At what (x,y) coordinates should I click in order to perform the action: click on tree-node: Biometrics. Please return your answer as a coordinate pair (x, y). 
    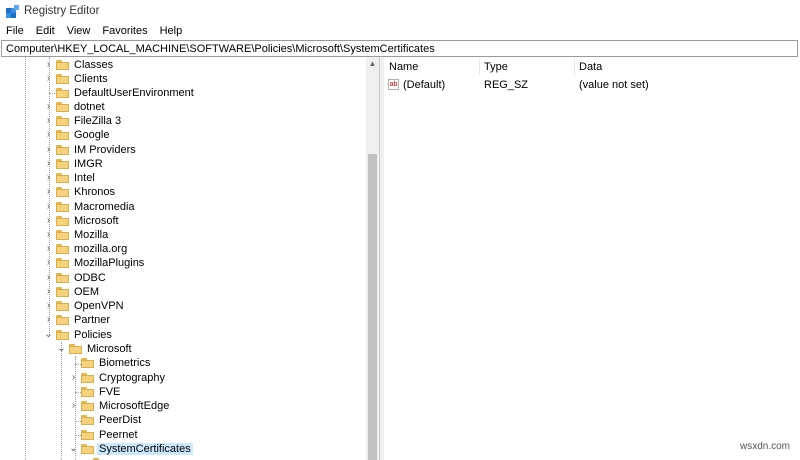
    Looking at the image, I should click on (110, 363).